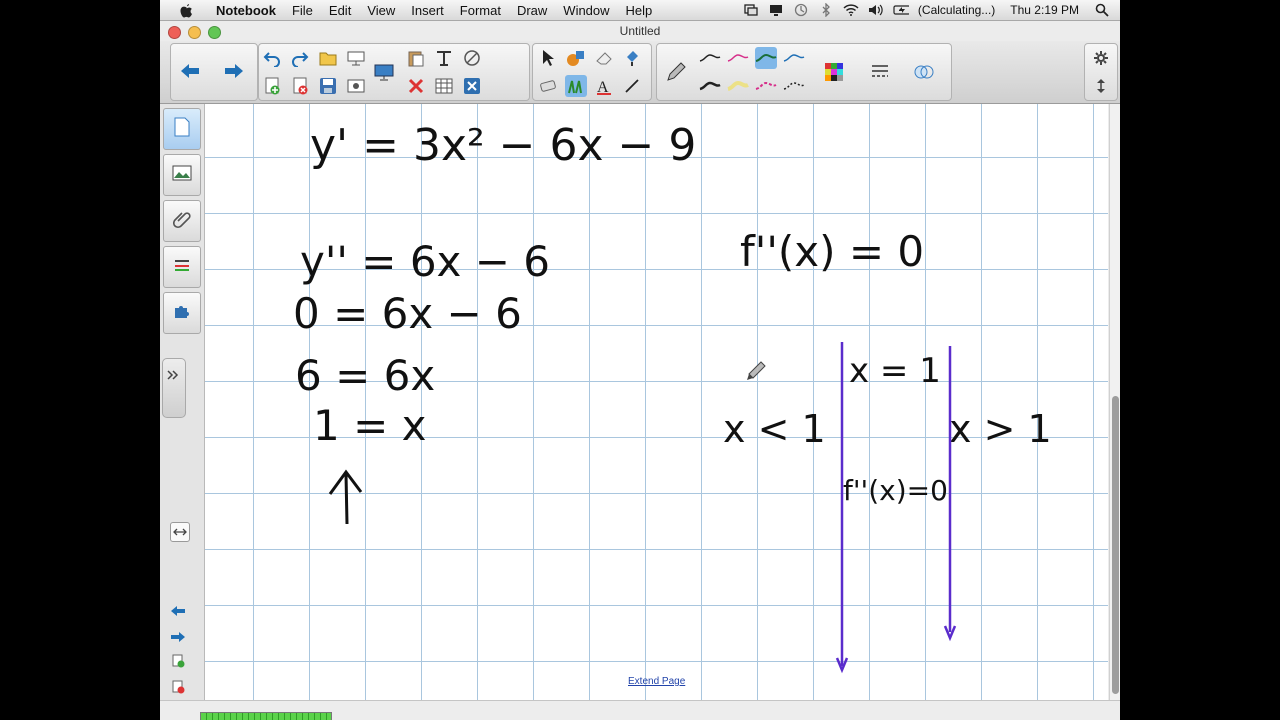 The image size is (1280, 720). Describe the element at coordinates (956, 10) in the screenshot. I see `battery-status: (Calculating...)` at that location.